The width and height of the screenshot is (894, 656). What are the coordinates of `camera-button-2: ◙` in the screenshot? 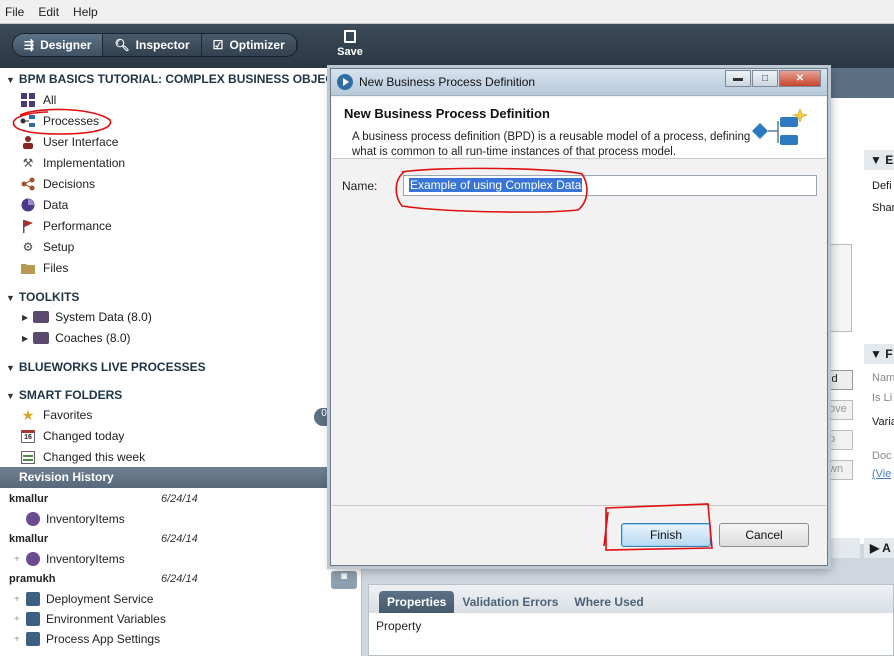 It's located at (344, 580).